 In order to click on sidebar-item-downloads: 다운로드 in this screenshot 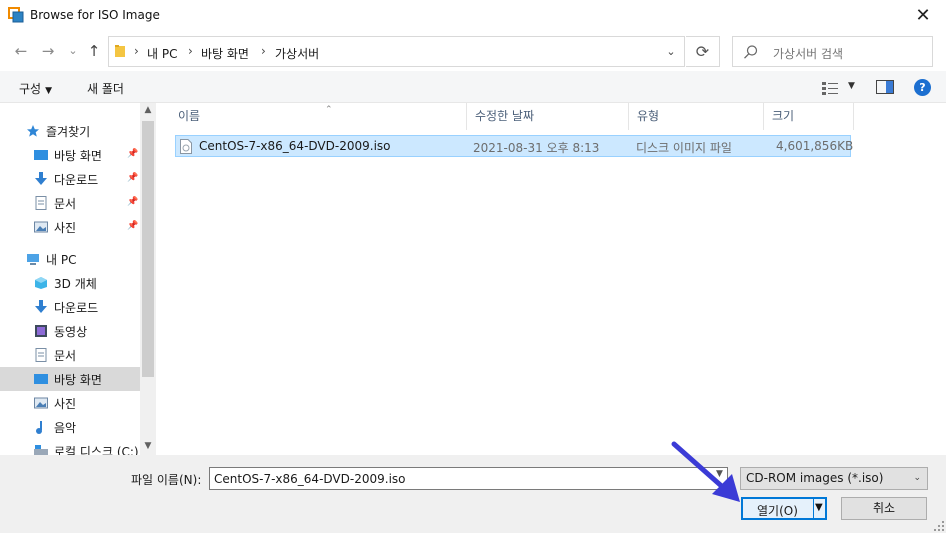, I will do `click(70, 307)`.